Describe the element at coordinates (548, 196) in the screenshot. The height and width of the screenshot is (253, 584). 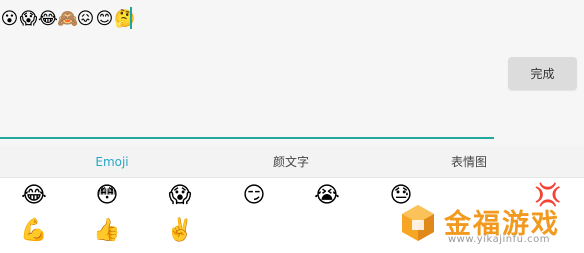
I see `emoji-key: 💢` at that location.